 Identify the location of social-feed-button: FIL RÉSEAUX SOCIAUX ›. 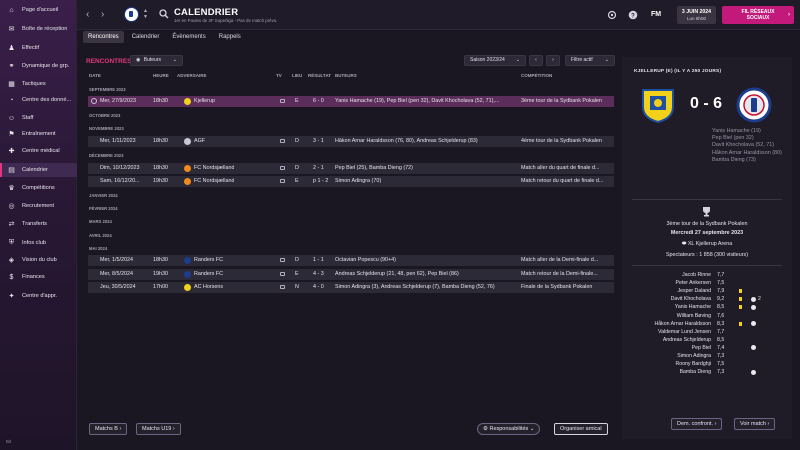
(758, 15).